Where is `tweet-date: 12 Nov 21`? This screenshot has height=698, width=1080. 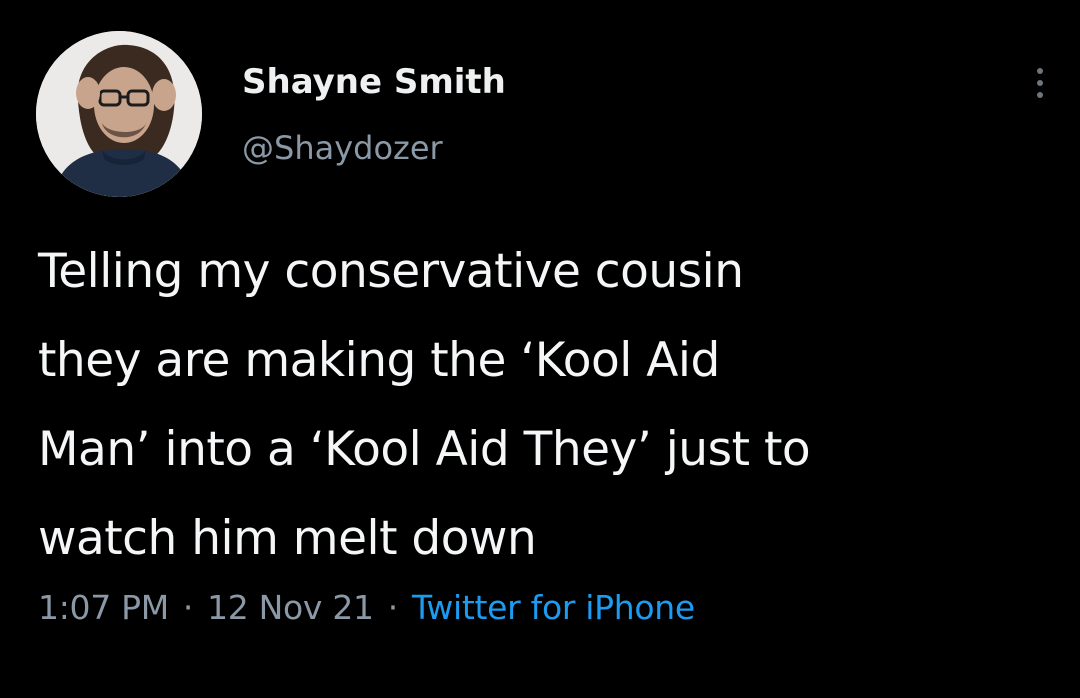
tweet-date: 12 Nov 21 is located at coordinates (290, 607).